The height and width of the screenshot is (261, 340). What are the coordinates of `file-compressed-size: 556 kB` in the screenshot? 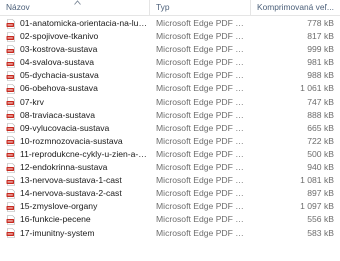 It's located at (320, 219).